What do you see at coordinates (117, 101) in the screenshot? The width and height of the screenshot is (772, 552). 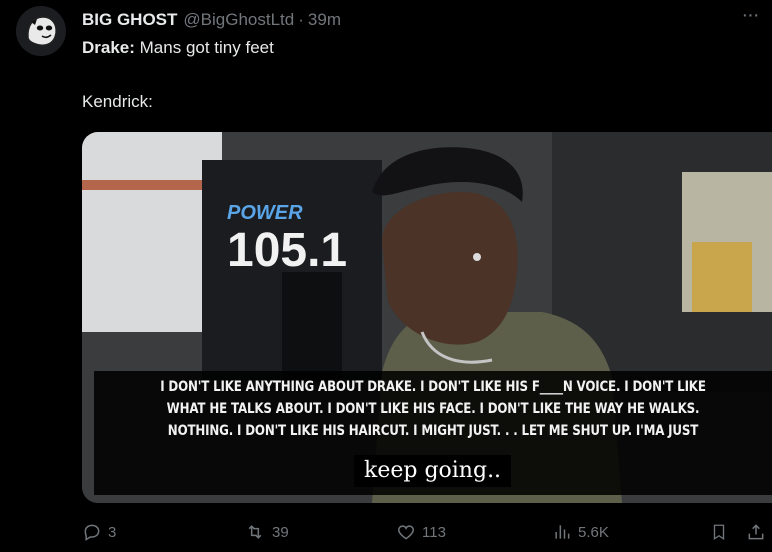 I see `tweet-text-line-2: Kendrick:` at bounding box center [117, 101].